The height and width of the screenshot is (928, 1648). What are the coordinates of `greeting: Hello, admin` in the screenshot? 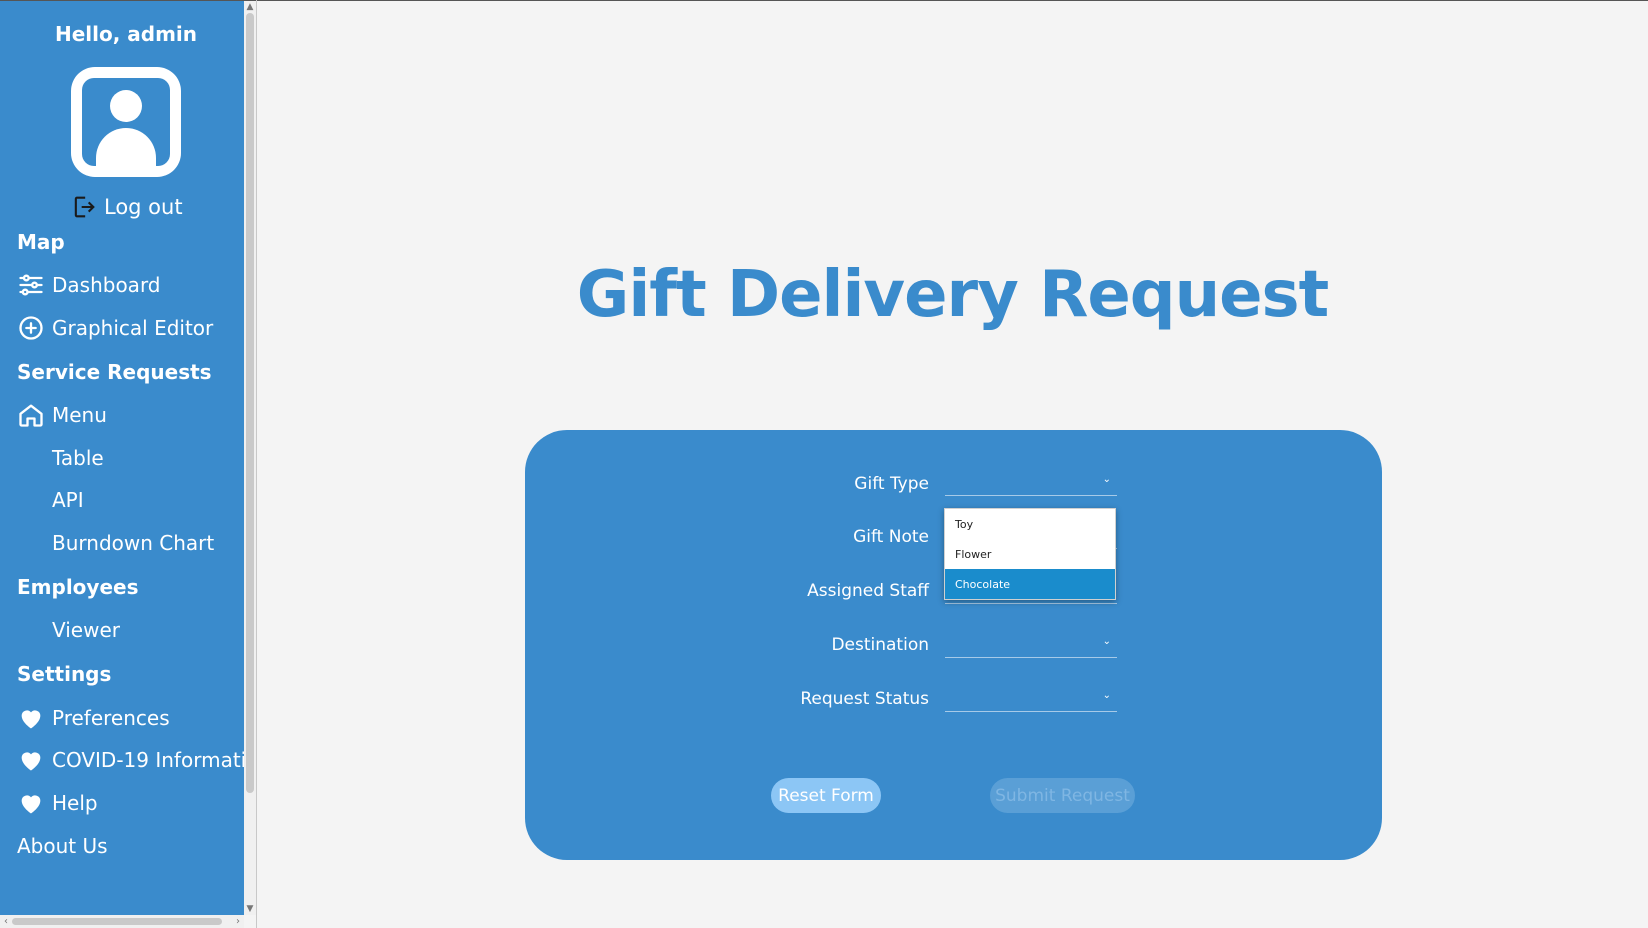 It's located at (126, 34).